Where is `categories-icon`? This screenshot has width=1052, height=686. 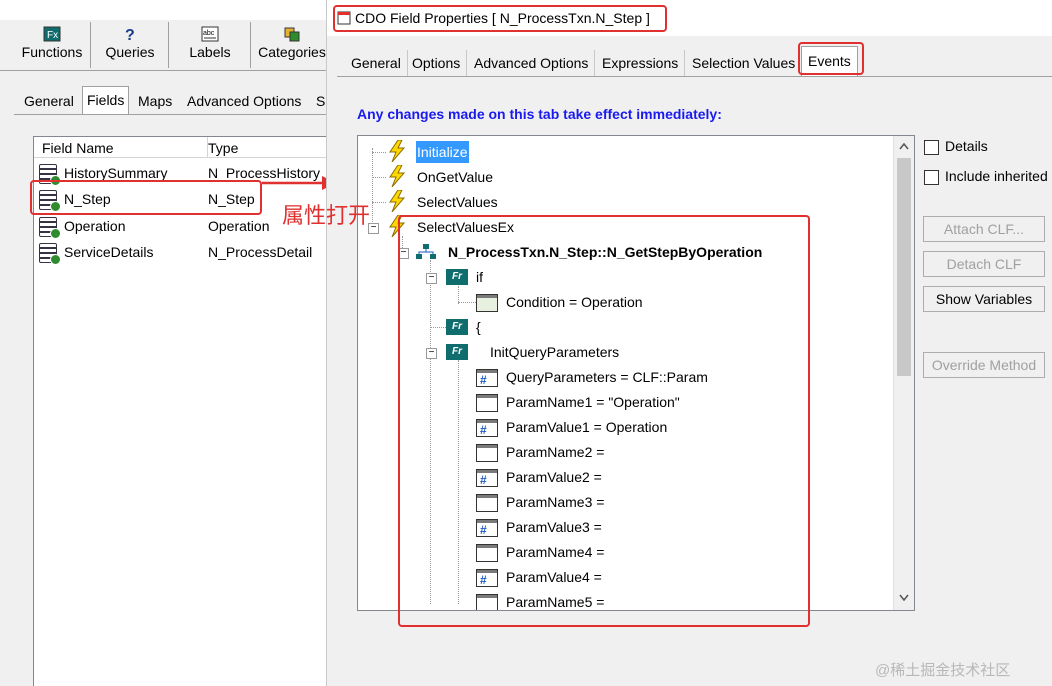 categories-icon is located at coordinates (292, 34).